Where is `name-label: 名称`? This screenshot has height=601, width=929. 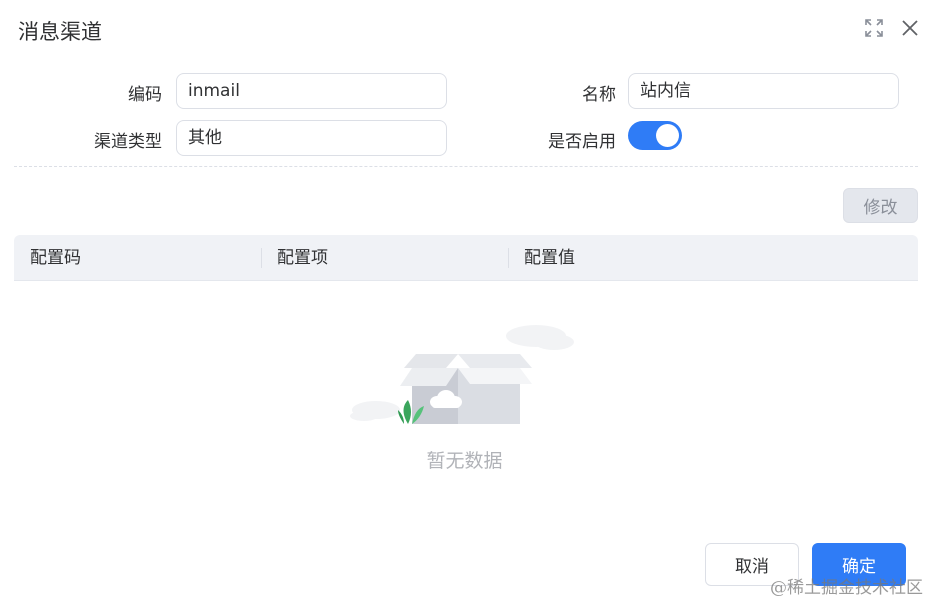 name-label: 名称 is located at coordinates (599, 95).